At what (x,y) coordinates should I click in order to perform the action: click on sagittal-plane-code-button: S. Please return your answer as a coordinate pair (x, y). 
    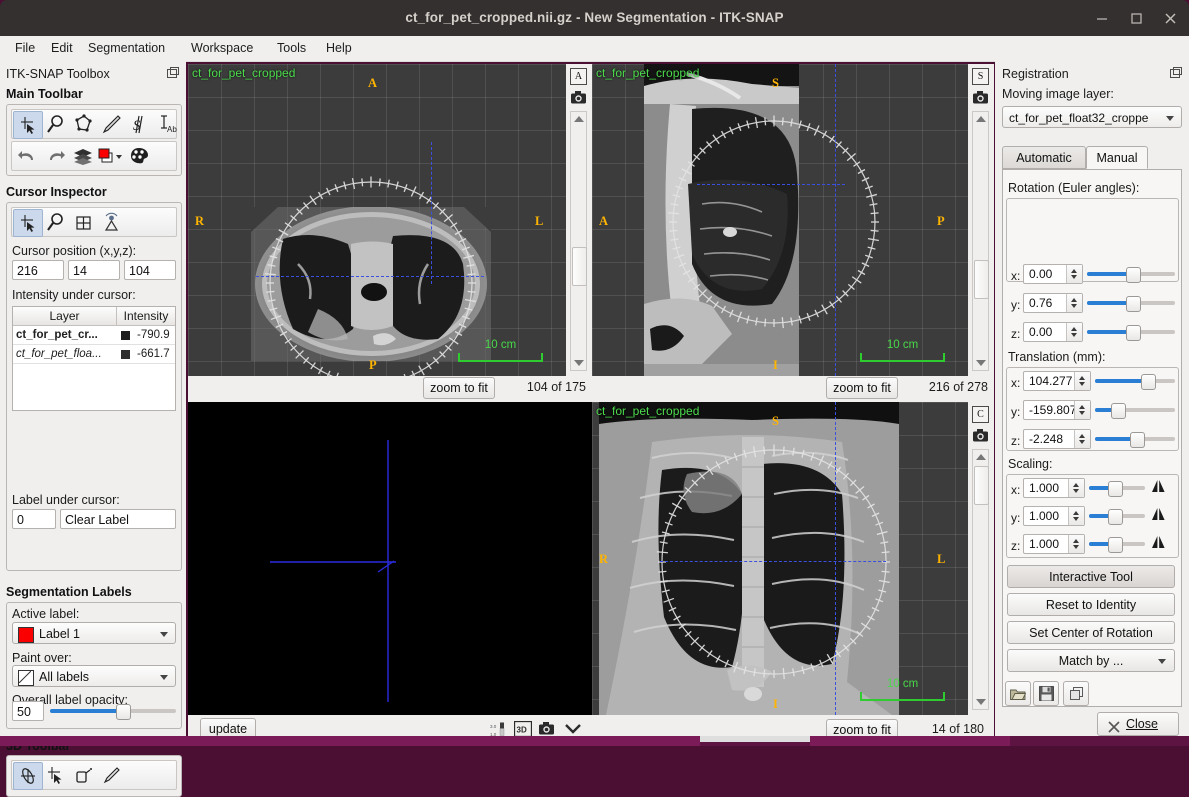
    Looking at the image, I should click on (980, 76).